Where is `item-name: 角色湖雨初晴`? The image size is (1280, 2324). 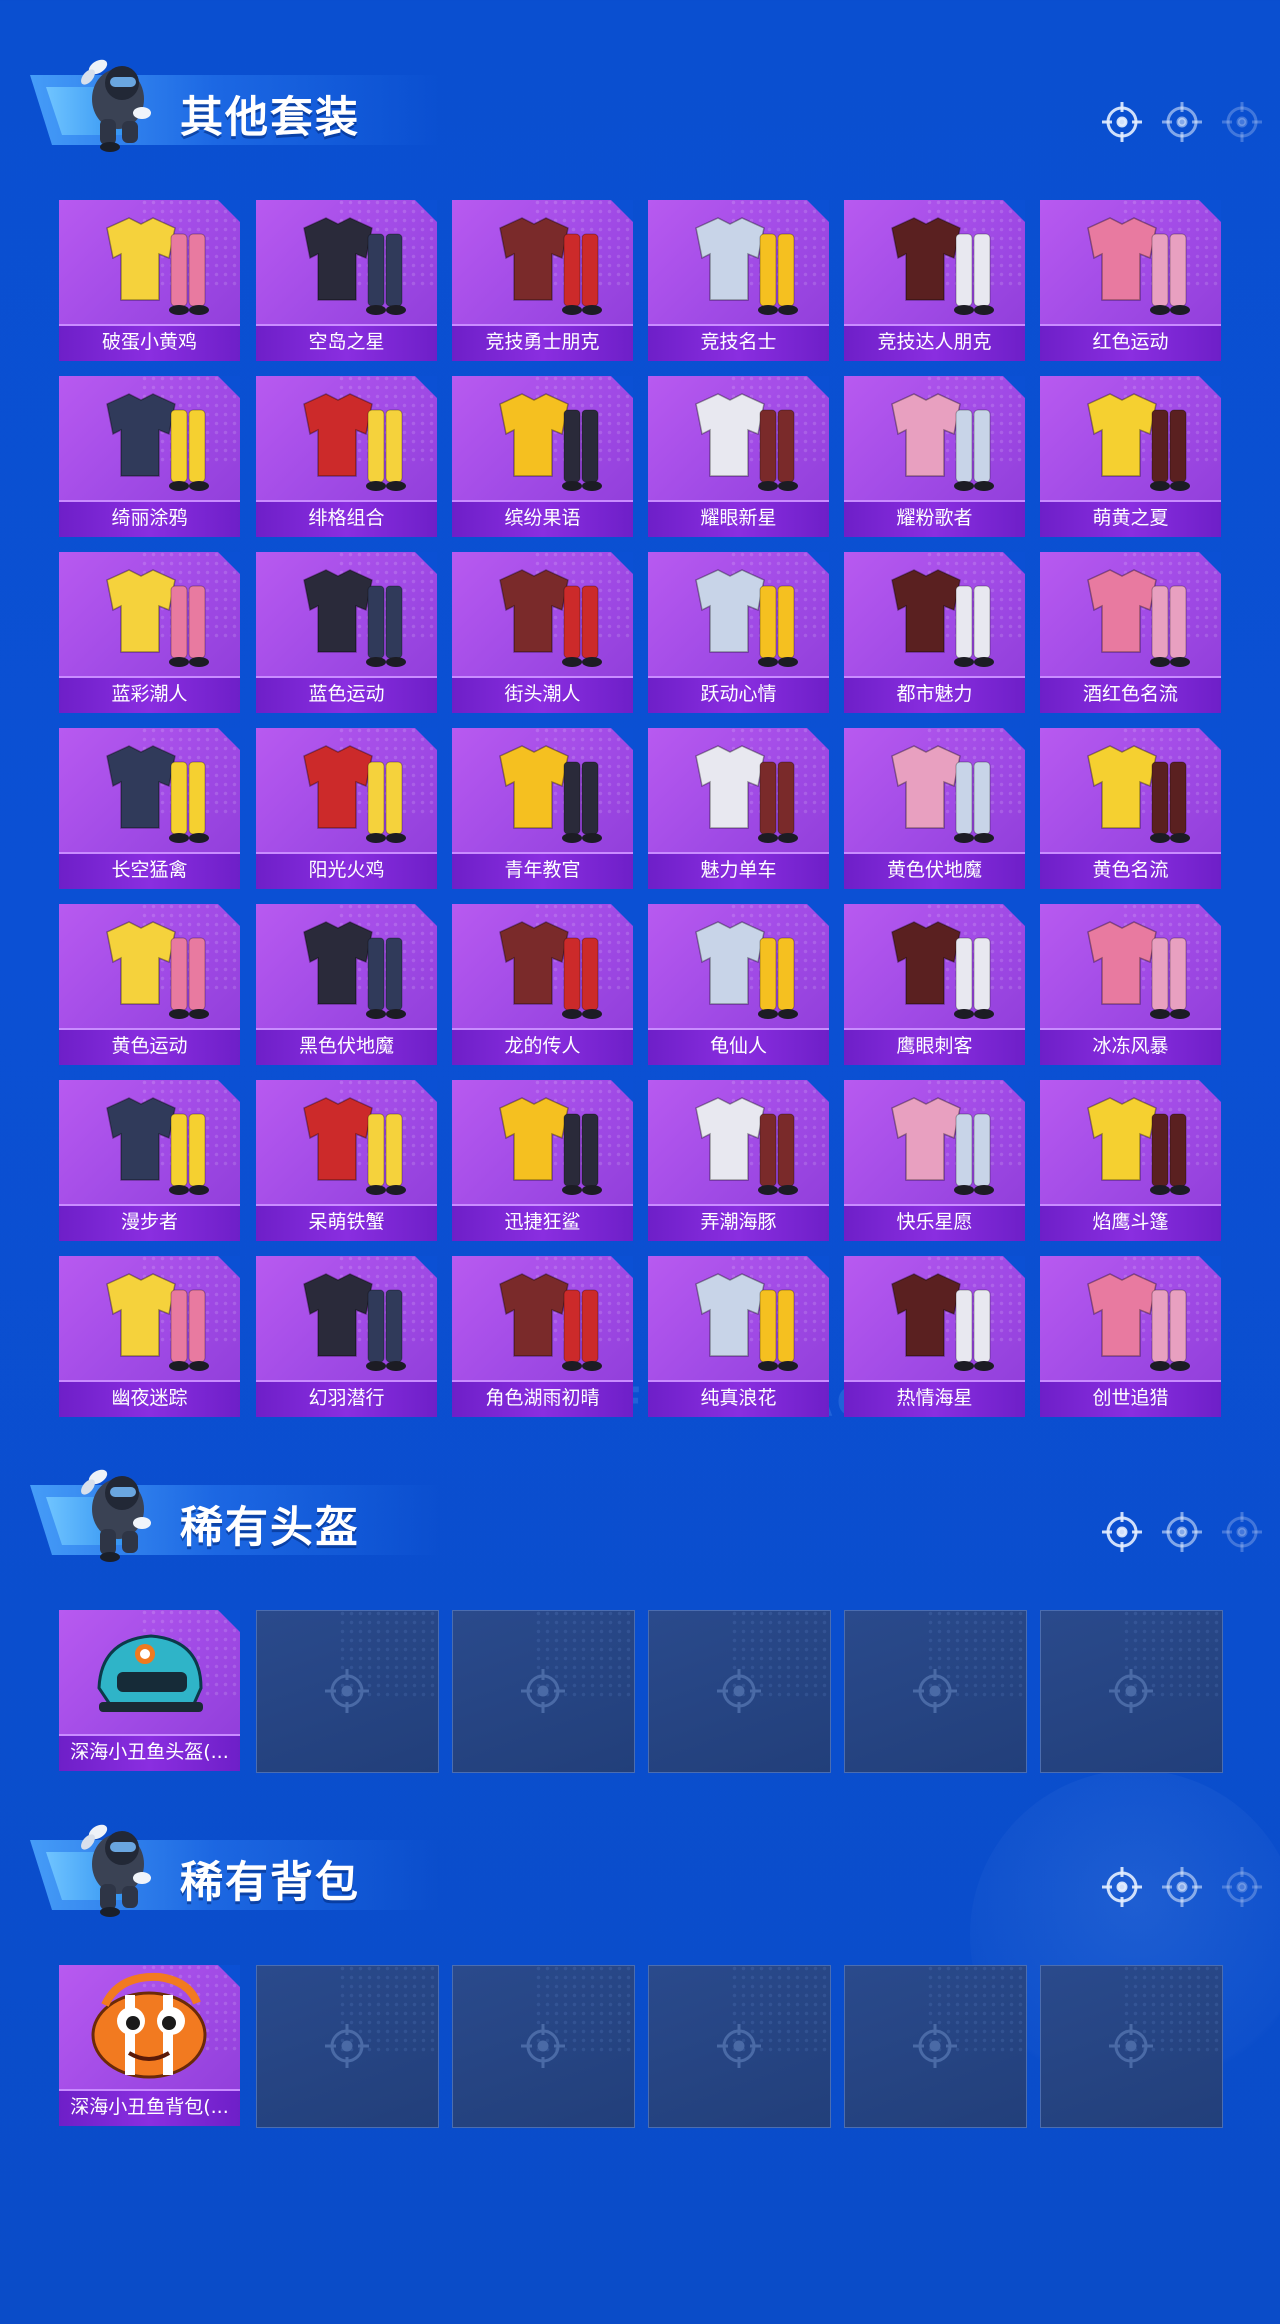 item-name: 角色湖雨初晴 is located at coordinates (542, 1398).